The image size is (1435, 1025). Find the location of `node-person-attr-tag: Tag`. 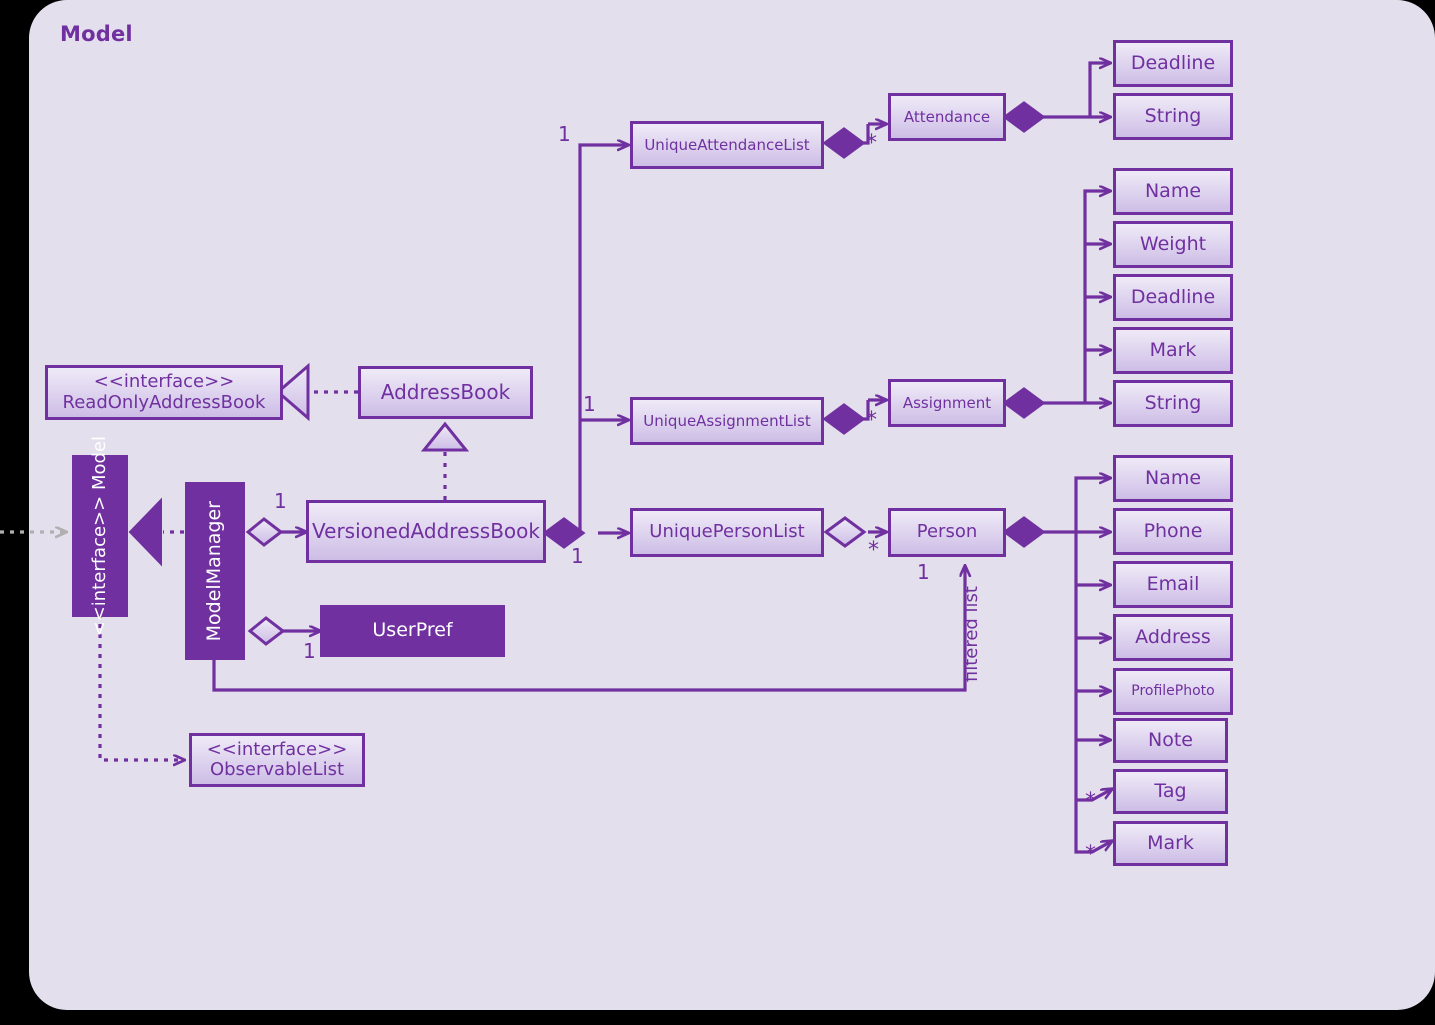

node-person-attr-tag: Tag is located at coordinates (1170, 791).